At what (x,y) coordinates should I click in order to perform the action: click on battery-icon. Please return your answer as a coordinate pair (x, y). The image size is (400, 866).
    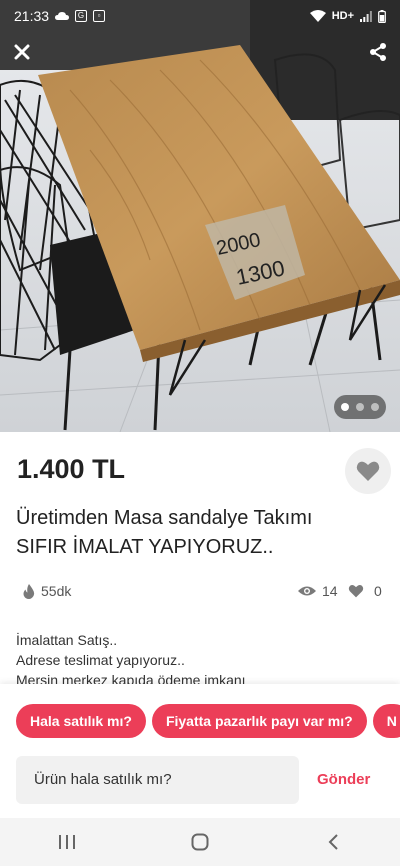
    Looking at the image, I should click on (382, 16).